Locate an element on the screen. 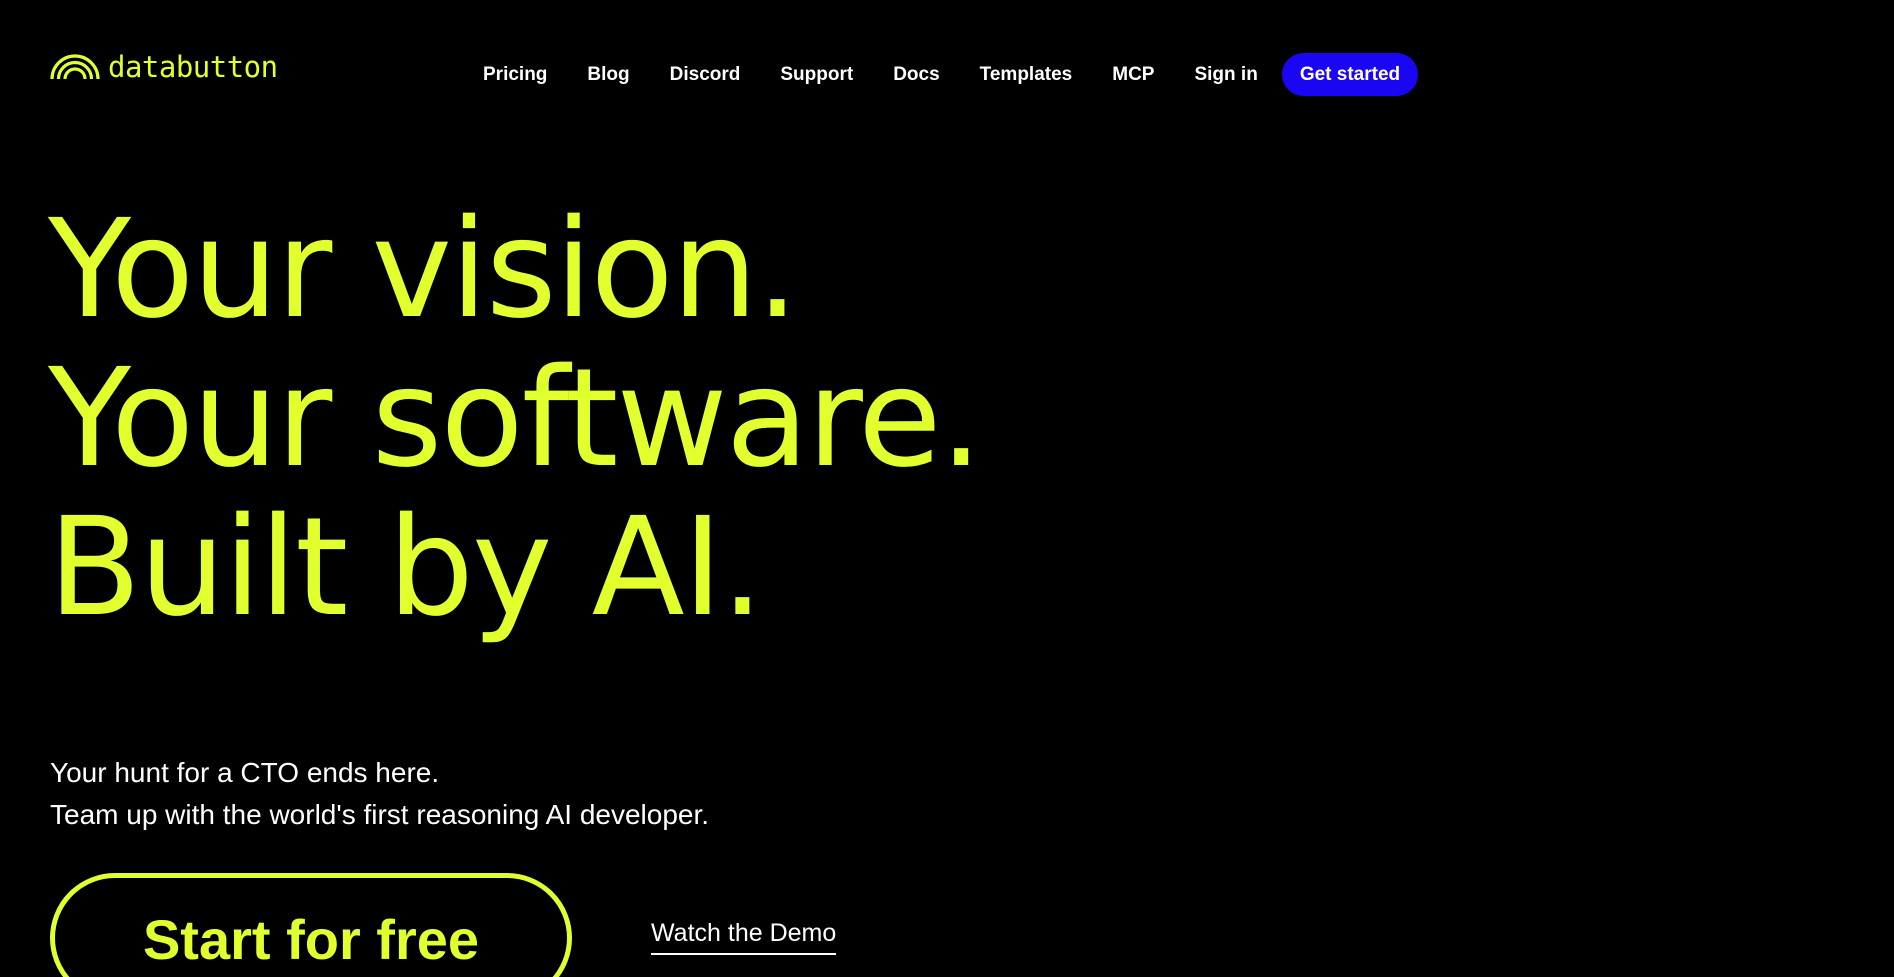  nav-link-blog: Blog is located at coordinates (608, 75).